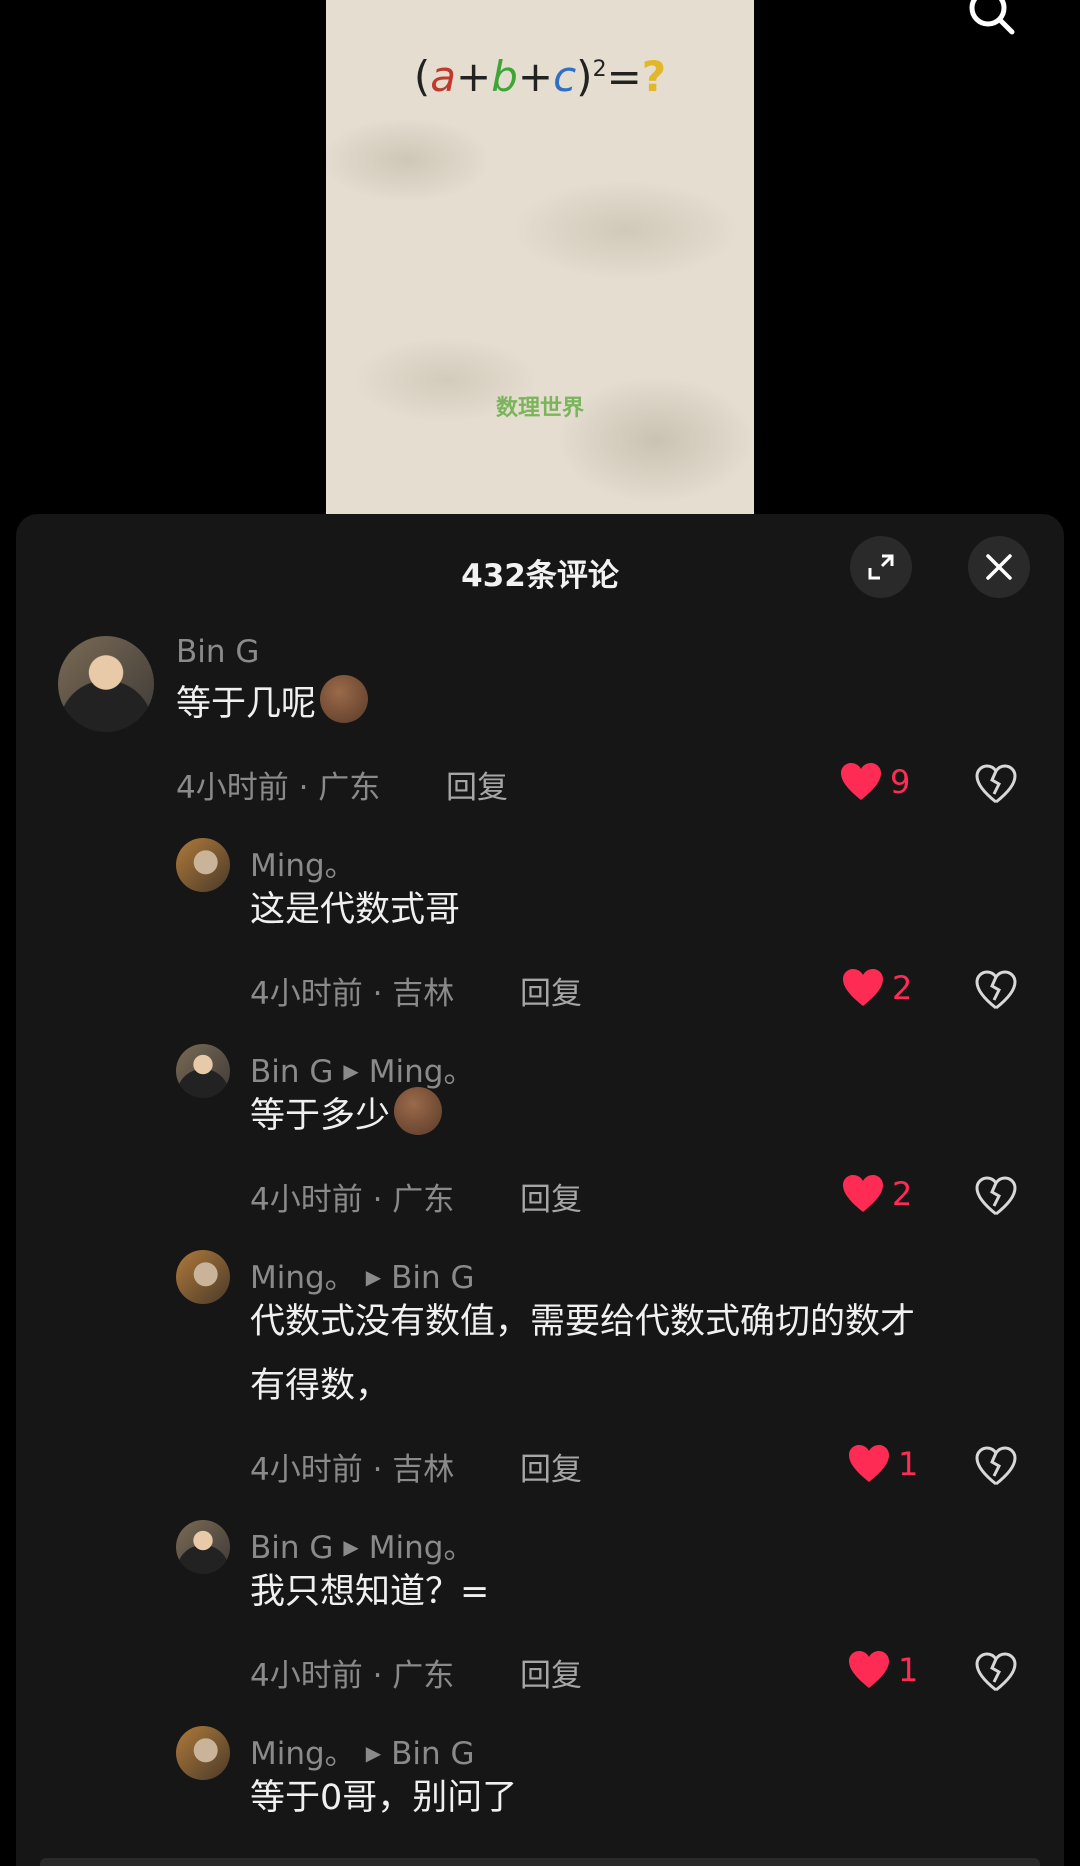  I want to click on comment-text: 等于几呢, so click(272, 704).